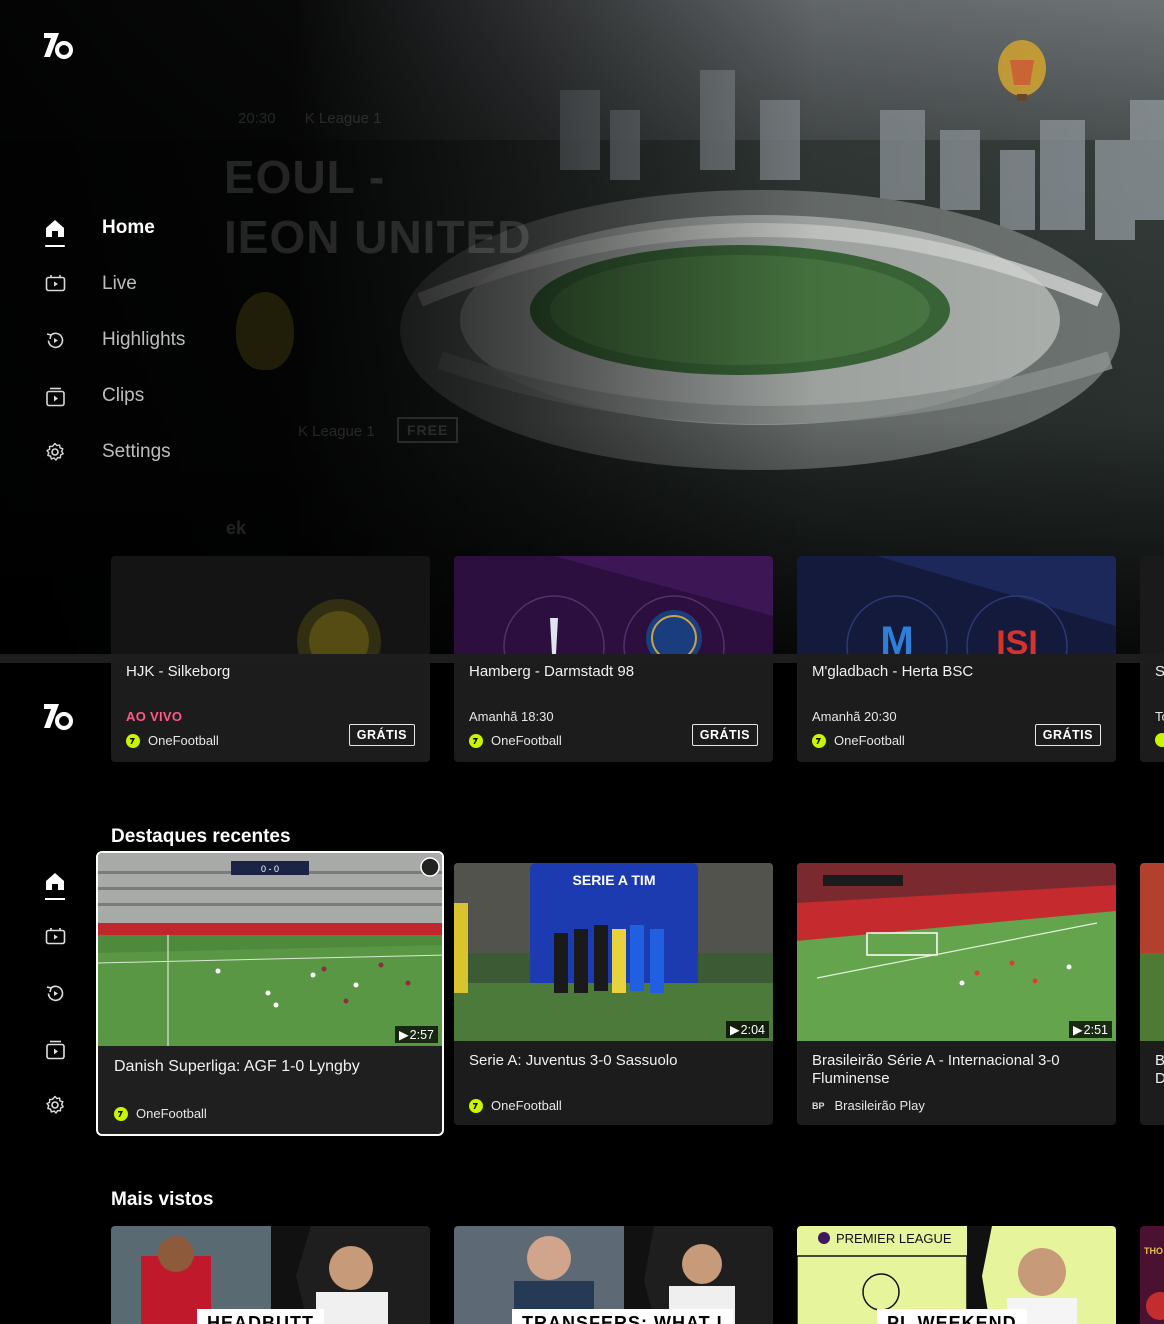  What do you see at coordinates (428, 430) in the screenshot?
I see `hero-free-badge: FREE` at bounding box center [428, 430].